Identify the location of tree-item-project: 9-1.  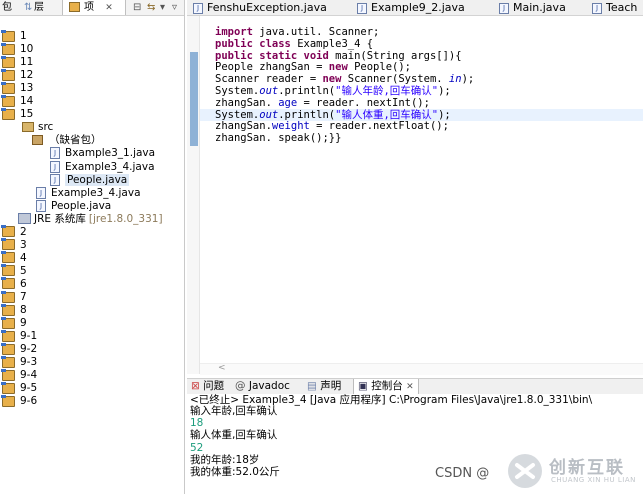
(19, 336).